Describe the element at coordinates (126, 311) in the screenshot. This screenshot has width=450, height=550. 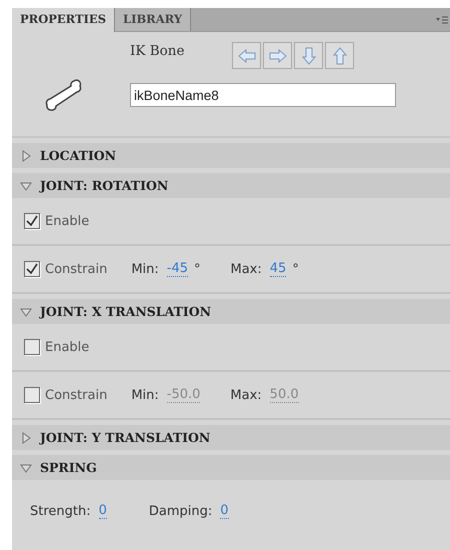
I see `section-title: JOINT: X TRANSLATION` at that location.